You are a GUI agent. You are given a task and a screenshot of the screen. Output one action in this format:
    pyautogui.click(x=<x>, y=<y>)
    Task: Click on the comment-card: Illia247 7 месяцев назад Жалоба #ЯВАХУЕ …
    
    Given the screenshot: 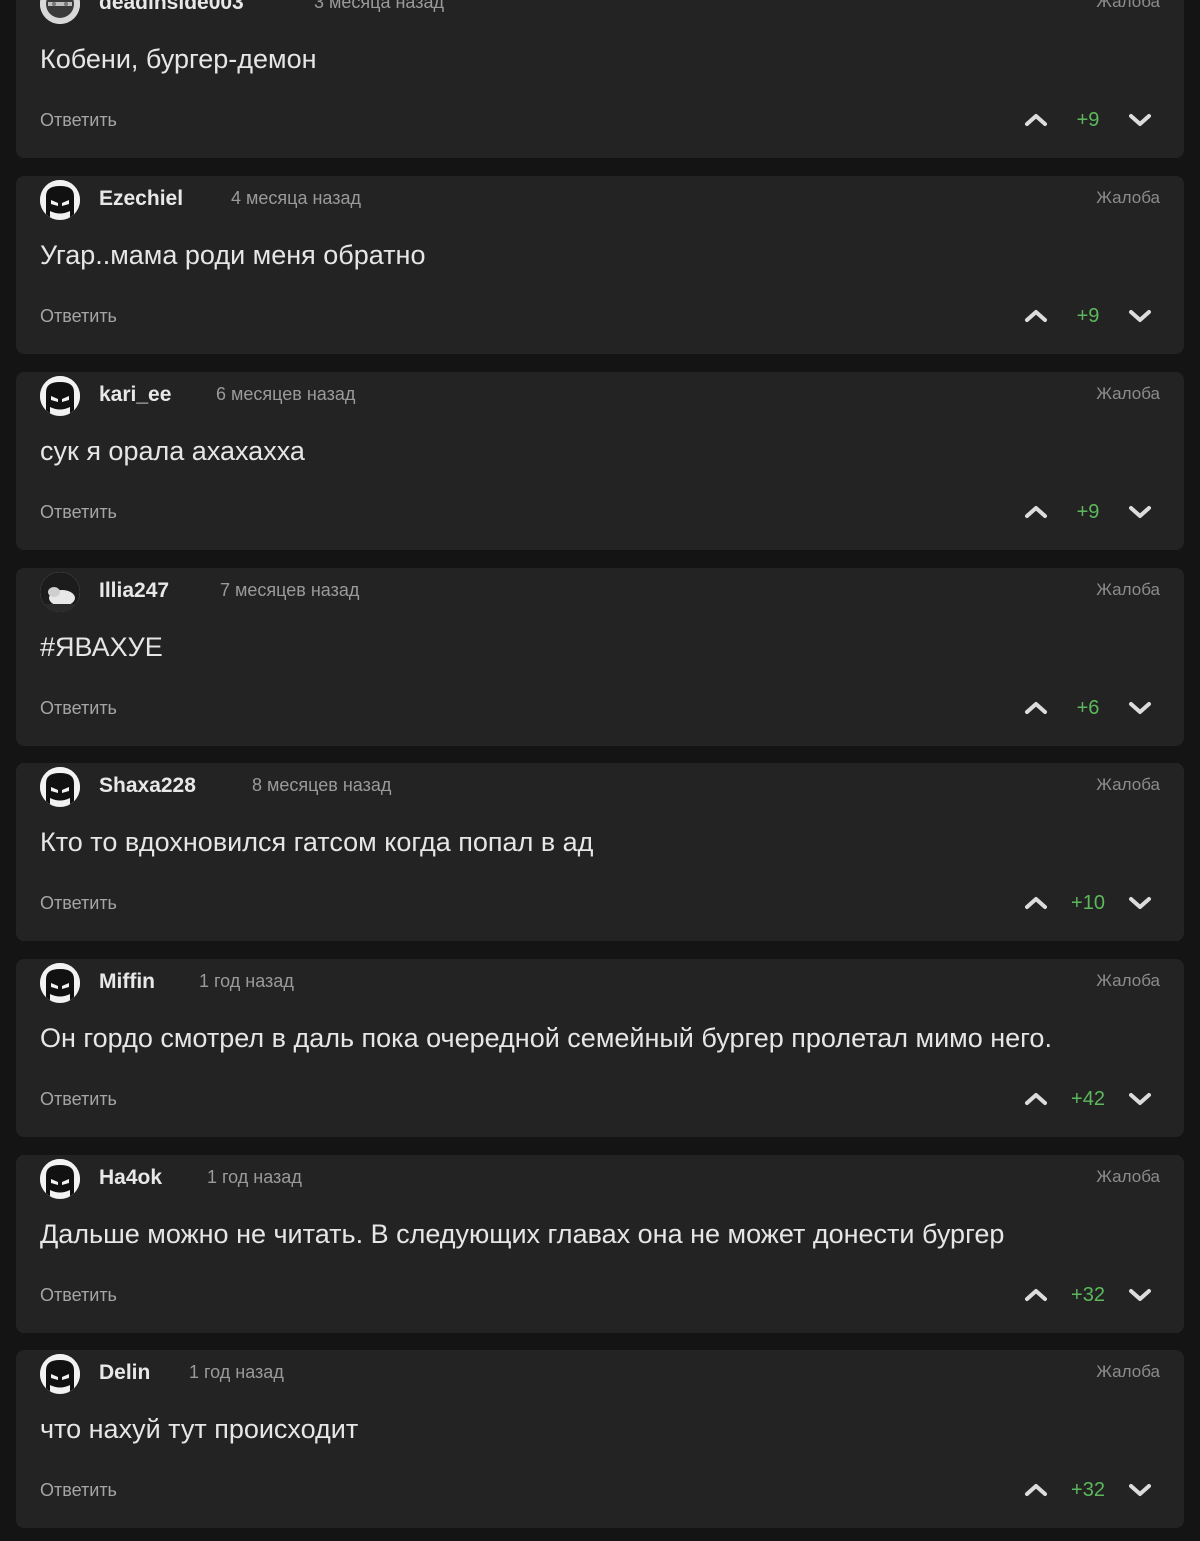 What is the action you would take?
    pyautogui.click(x=600, y=657)
    